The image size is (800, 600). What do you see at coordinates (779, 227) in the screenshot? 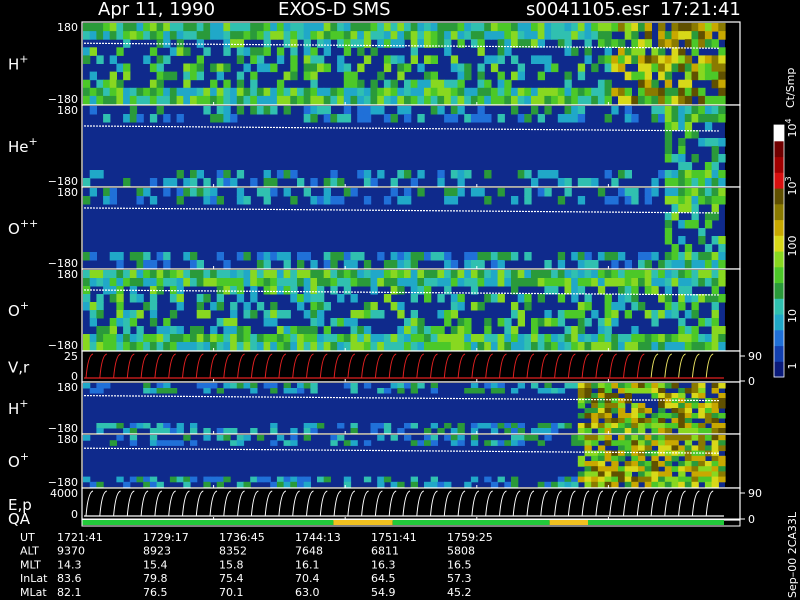
I see `colorbar-swatch` at bounding box center [779, 227].